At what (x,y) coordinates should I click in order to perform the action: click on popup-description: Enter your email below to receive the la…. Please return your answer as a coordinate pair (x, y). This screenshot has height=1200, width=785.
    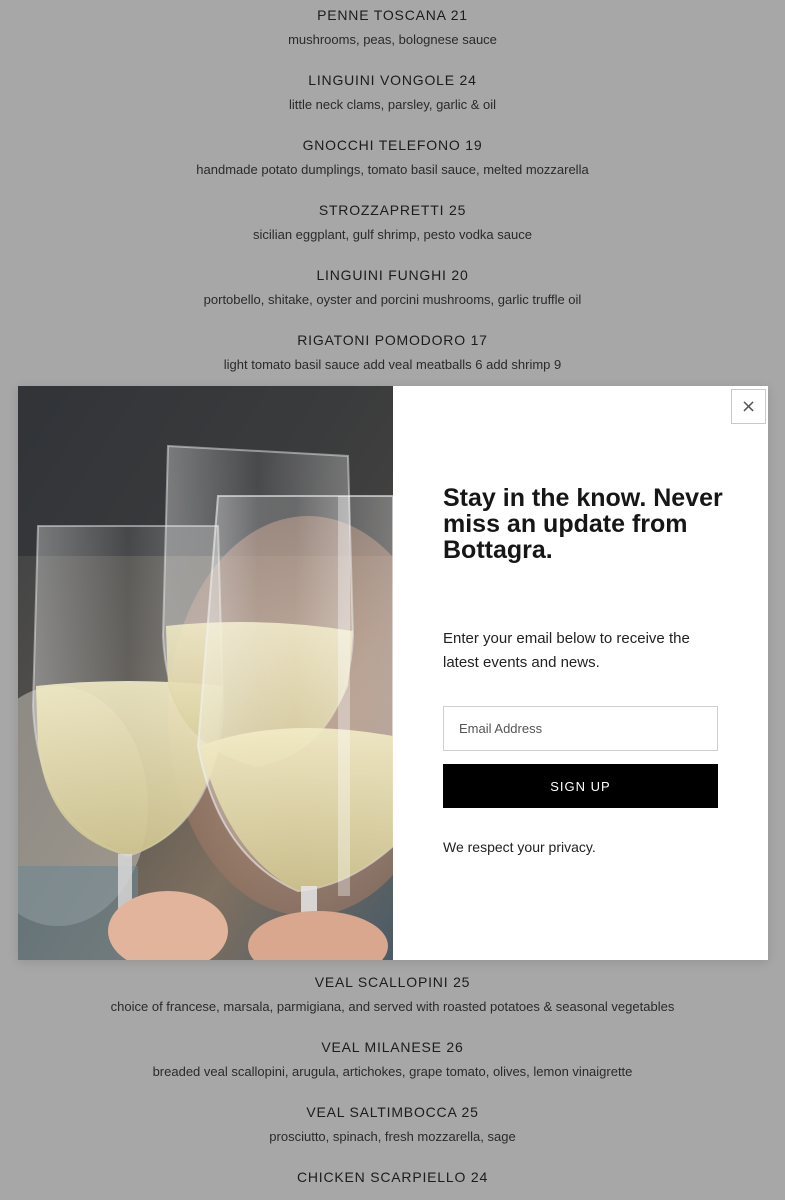
    Looking at the image, I should click on (566, 650).